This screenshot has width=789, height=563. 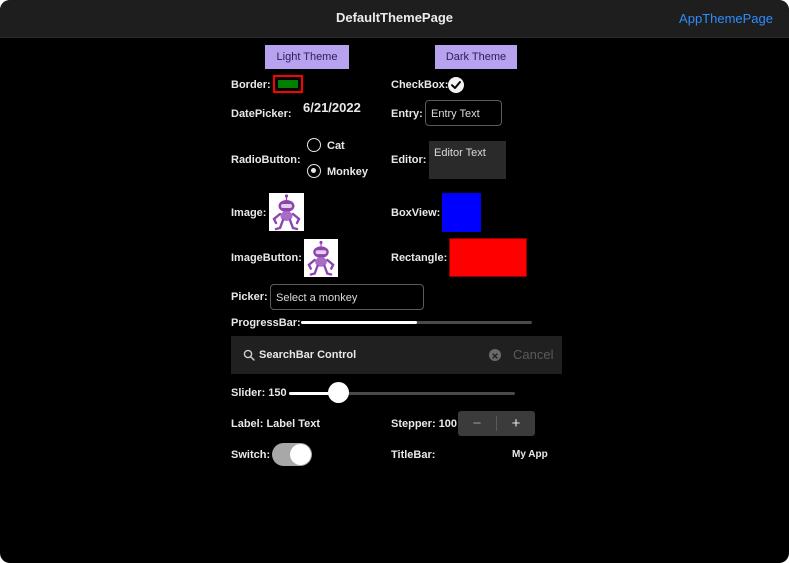 What do you see at coordinates (467, 160) in the screenshot?
I see `editor-field: Editor Text` at bounding box center [467, 160].